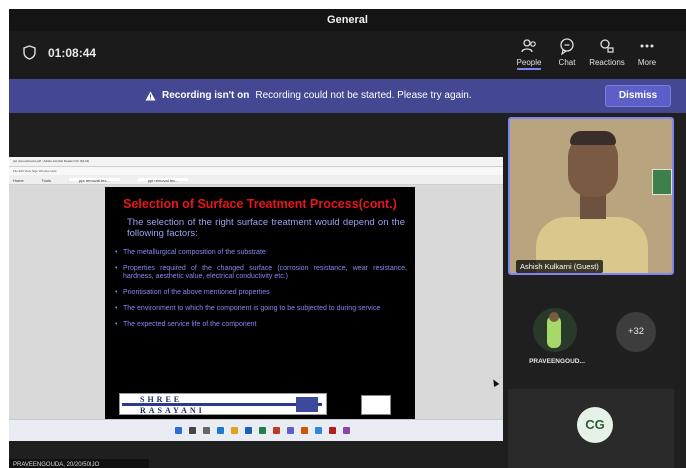 The width and height of the screenshot is (686, 468). I want to click on company-logo: SHREE RASAYANI, so click(223, 404).